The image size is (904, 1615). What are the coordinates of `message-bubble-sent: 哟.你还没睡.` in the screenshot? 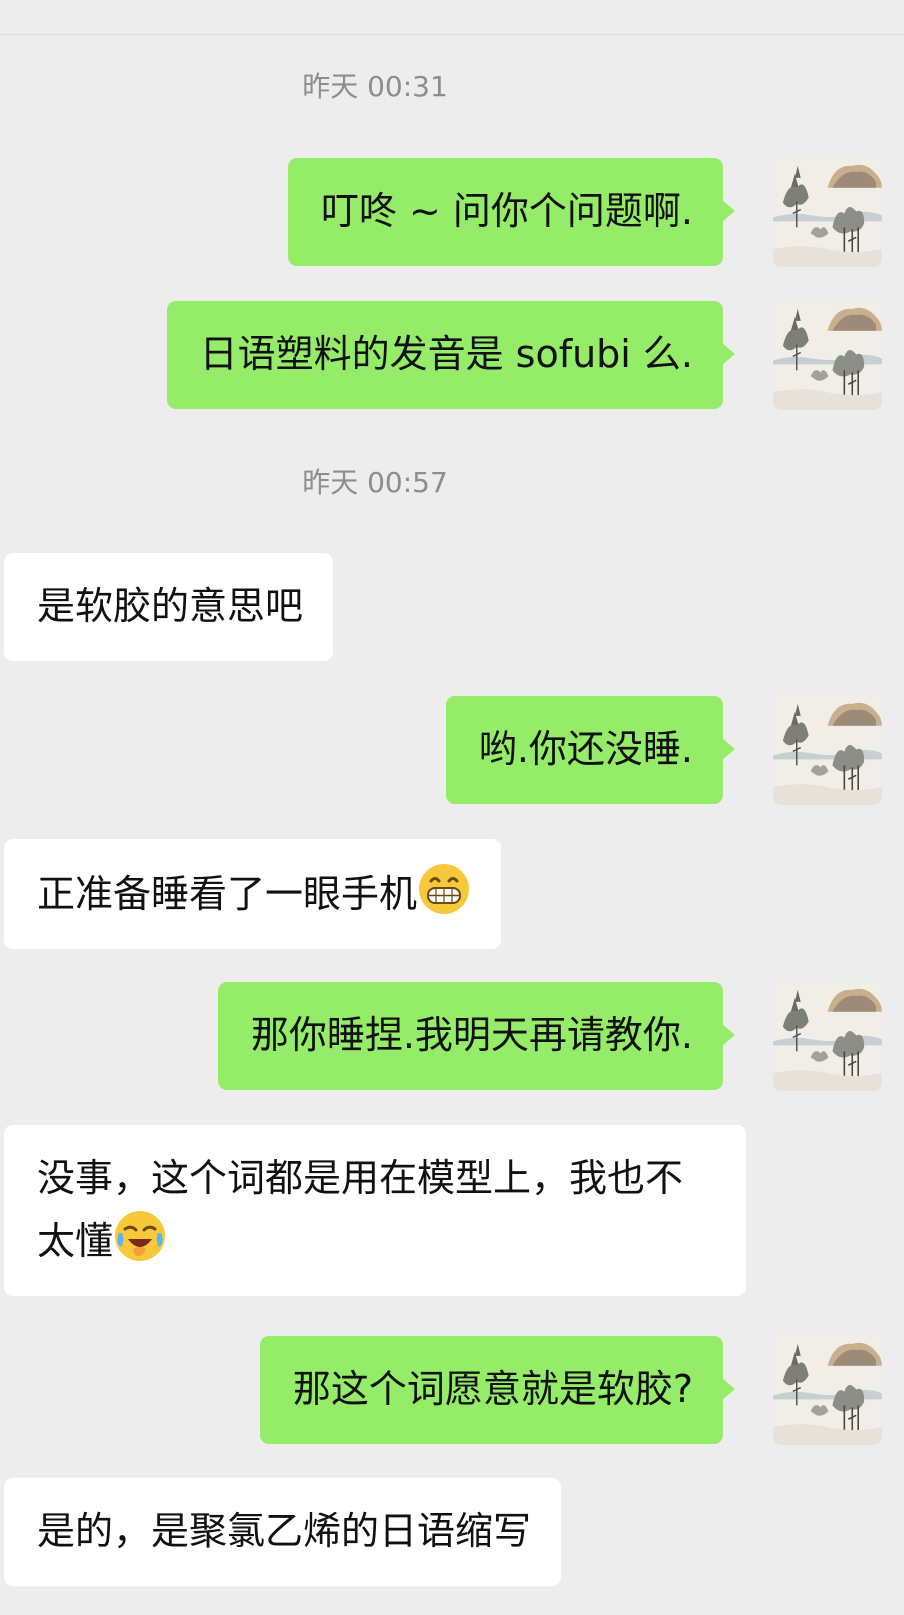 It's located at (590, 750).